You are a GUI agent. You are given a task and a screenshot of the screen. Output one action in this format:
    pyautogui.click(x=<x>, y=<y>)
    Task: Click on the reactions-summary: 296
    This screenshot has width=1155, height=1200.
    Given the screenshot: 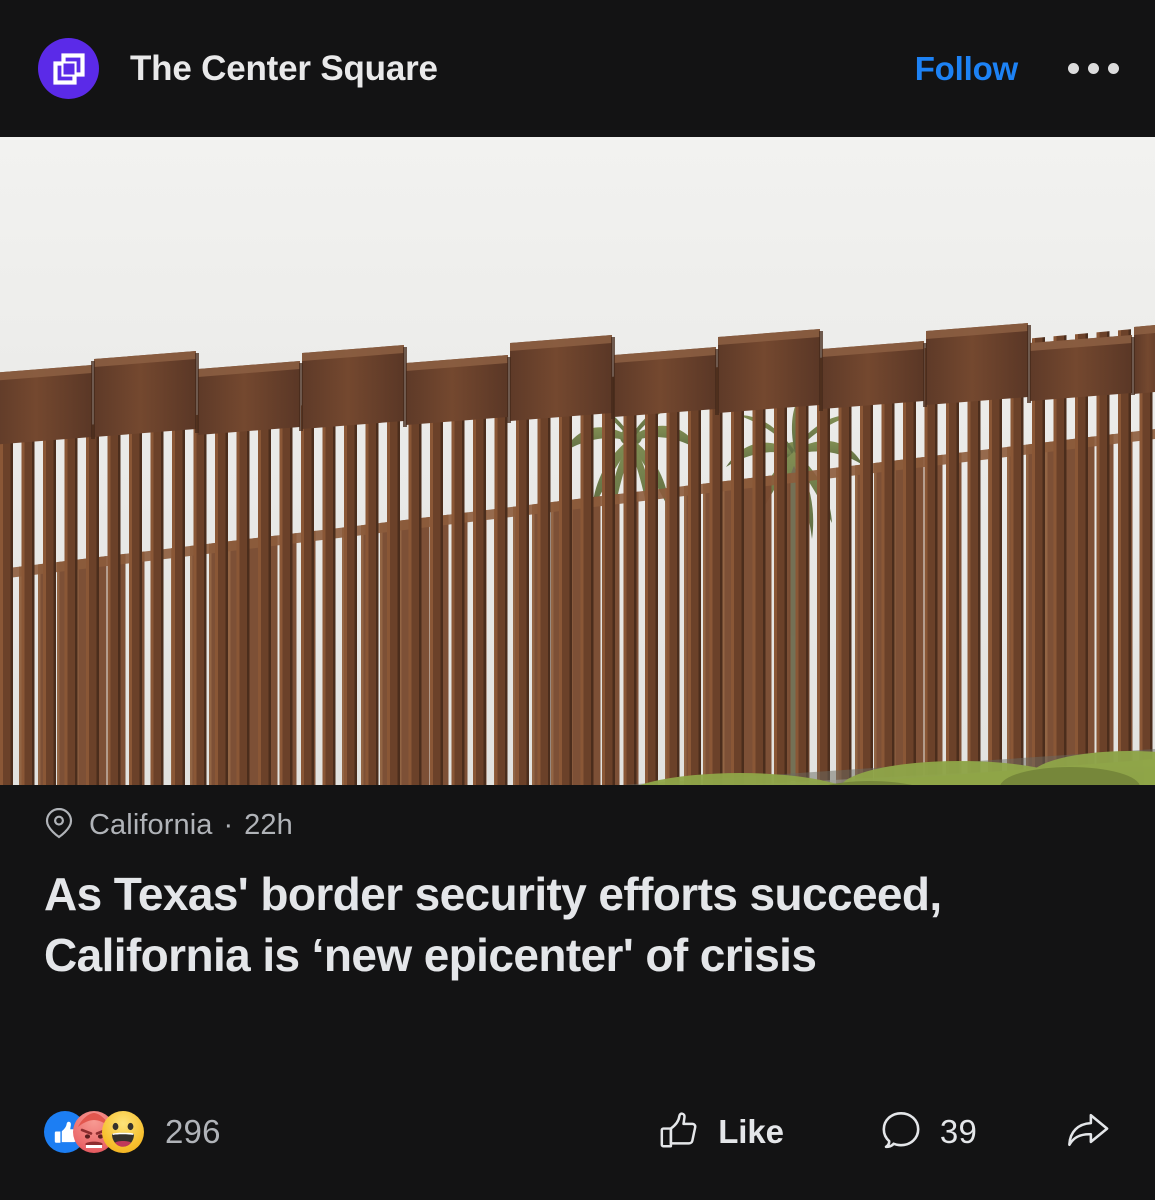 What is the action you would take?
    pyautogui.click(x=132, y=1132)
    